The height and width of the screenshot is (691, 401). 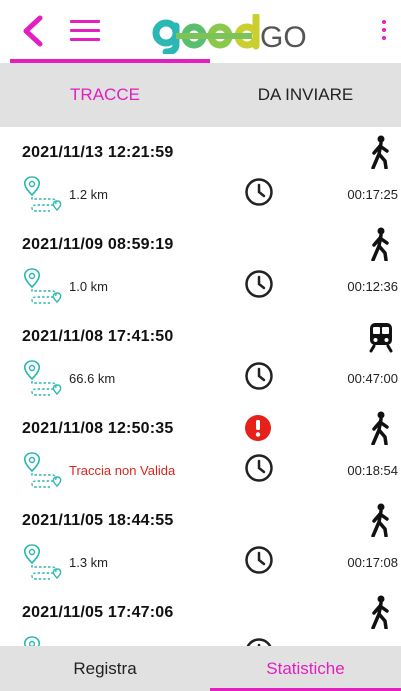 What do you see at coordinates (381, 338) in the screenshot?
I see `train-icon` at bounding box center [381, 338].